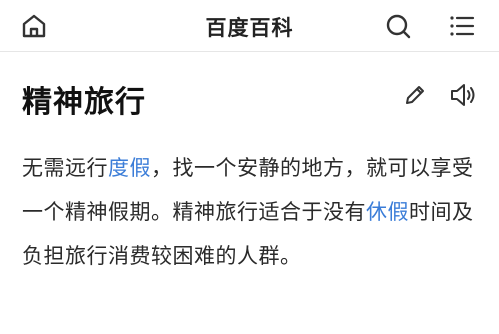 The height and width of the screenshot is (334, 499). Describe the element at coordinates (65, 168) in the screenshot. I see `summary-text: 无需远行` at that location.